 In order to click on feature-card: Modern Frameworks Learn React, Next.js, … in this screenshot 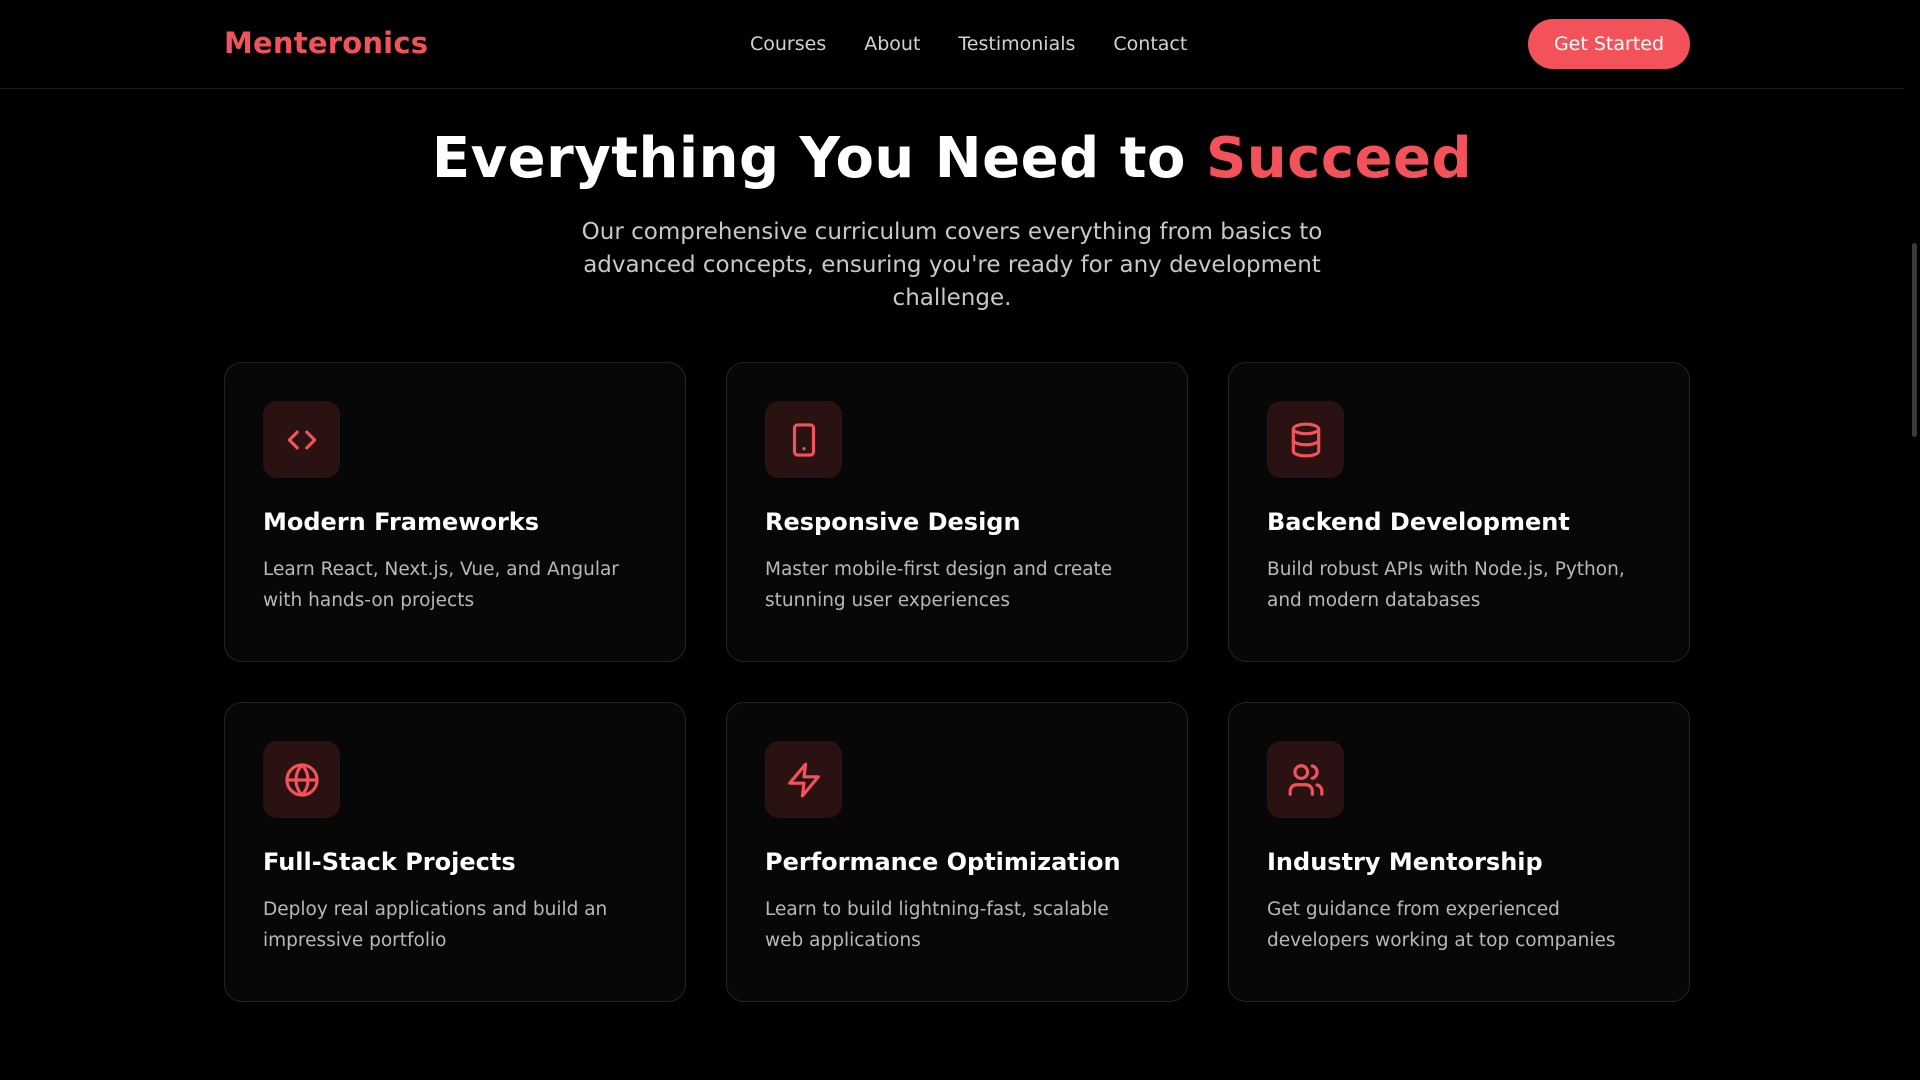, I will do `click(455, 512)`.